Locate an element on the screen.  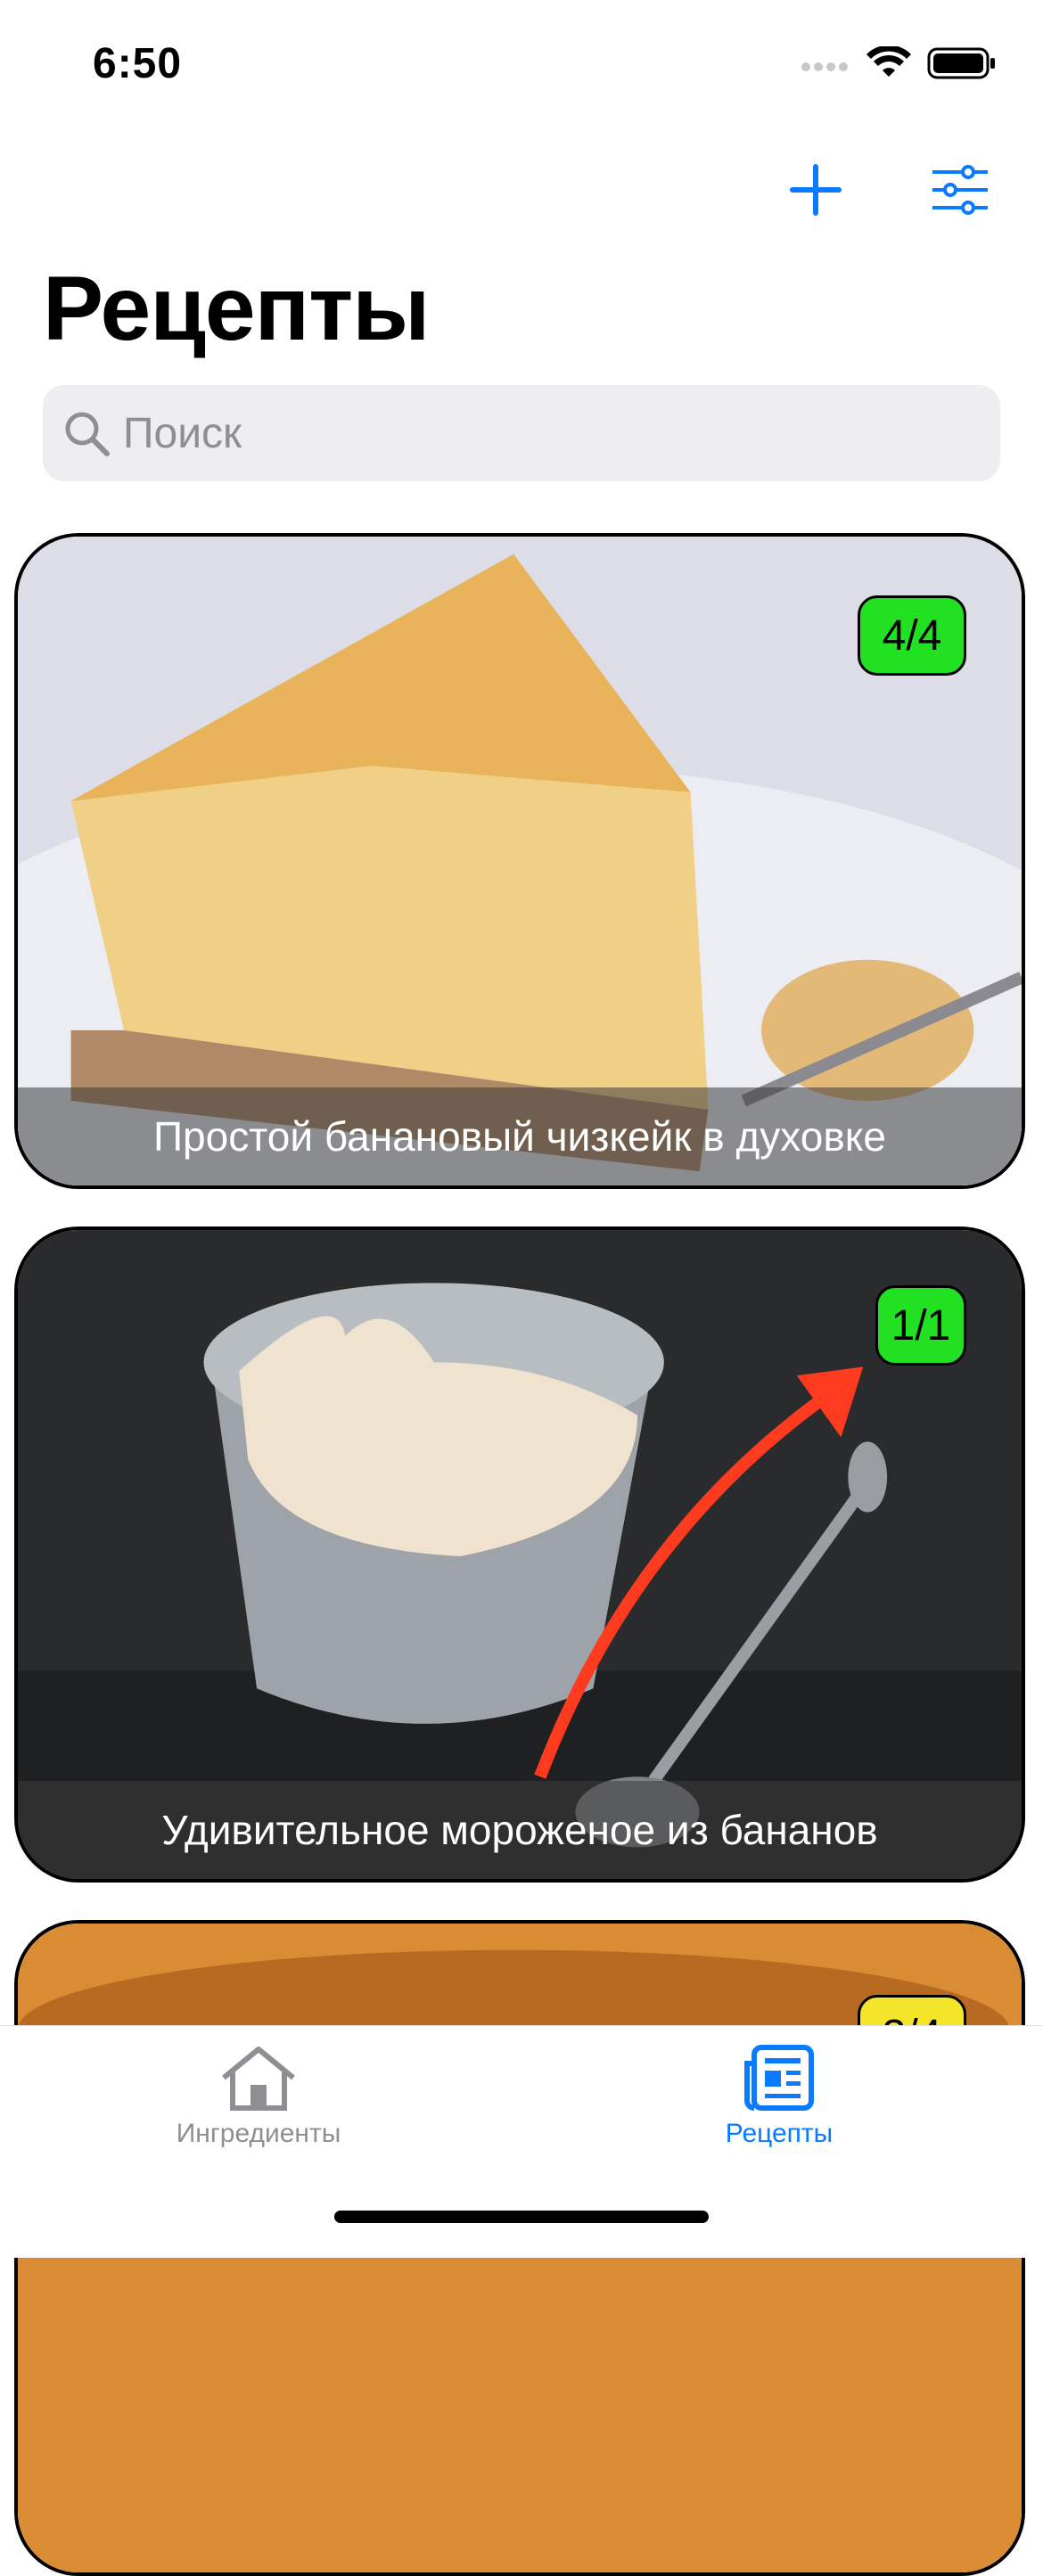
home-indicator is located at coordinates (521, 2217).